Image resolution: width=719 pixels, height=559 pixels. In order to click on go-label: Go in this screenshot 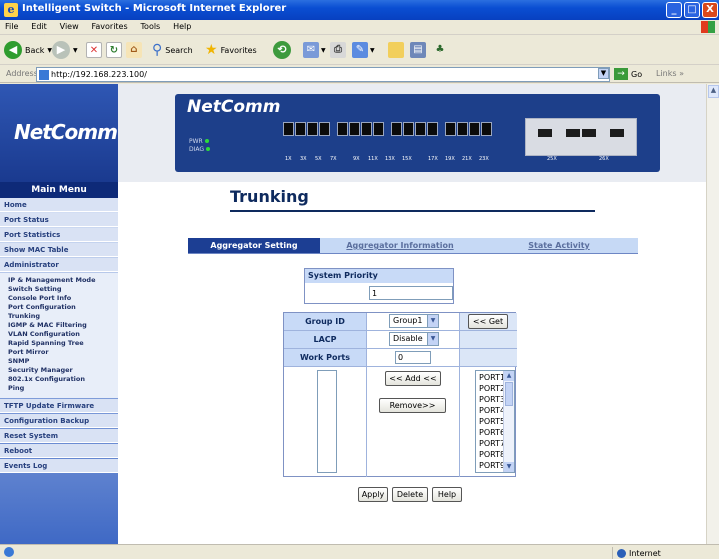, I will do `click(637, 74)`.